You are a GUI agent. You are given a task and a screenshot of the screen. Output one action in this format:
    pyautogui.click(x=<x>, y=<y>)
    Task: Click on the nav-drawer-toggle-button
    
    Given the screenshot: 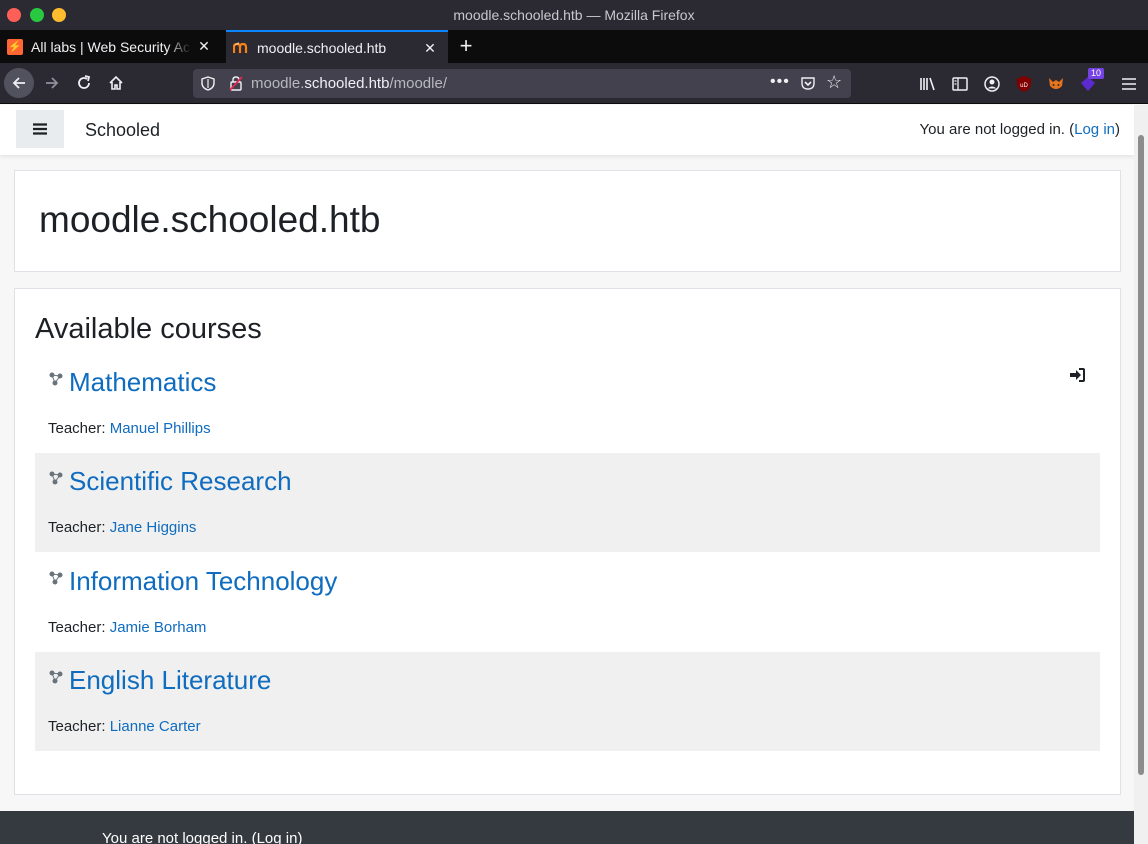 What is the action you would take?
    pyautogui.click(x=40, y=129)
    